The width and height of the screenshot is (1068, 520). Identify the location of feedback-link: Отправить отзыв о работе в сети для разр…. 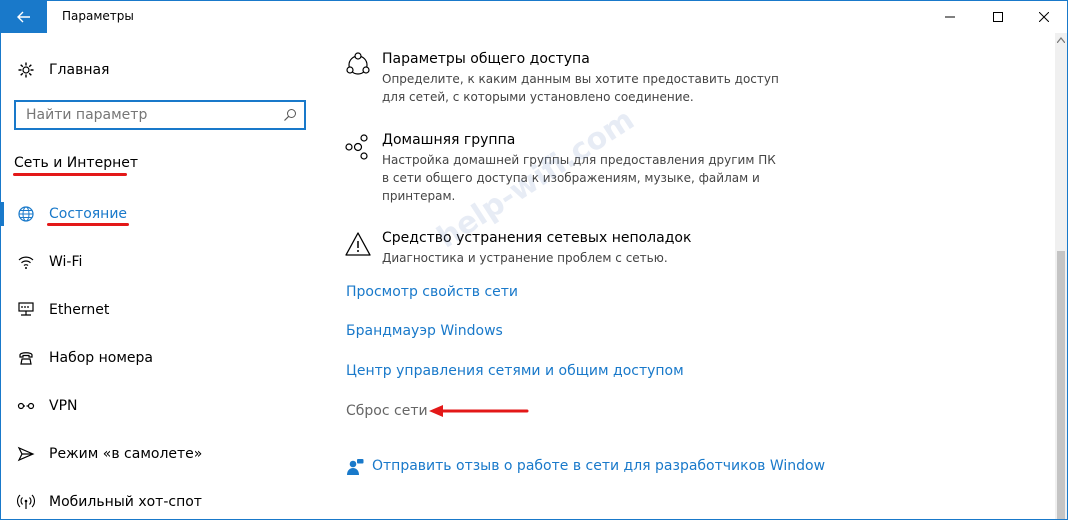
(598, 466).